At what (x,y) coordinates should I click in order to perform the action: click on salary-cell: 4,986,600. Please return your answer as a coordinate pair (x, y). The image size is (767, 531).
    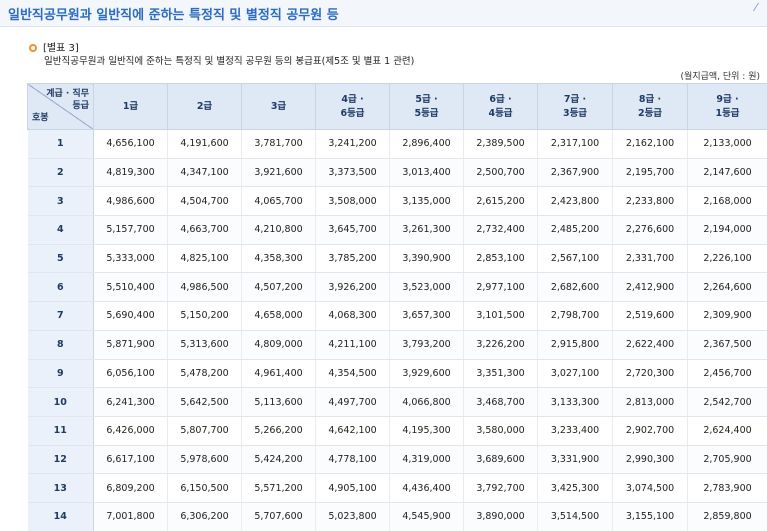
    Looking at the image, I should click on (130, 201).